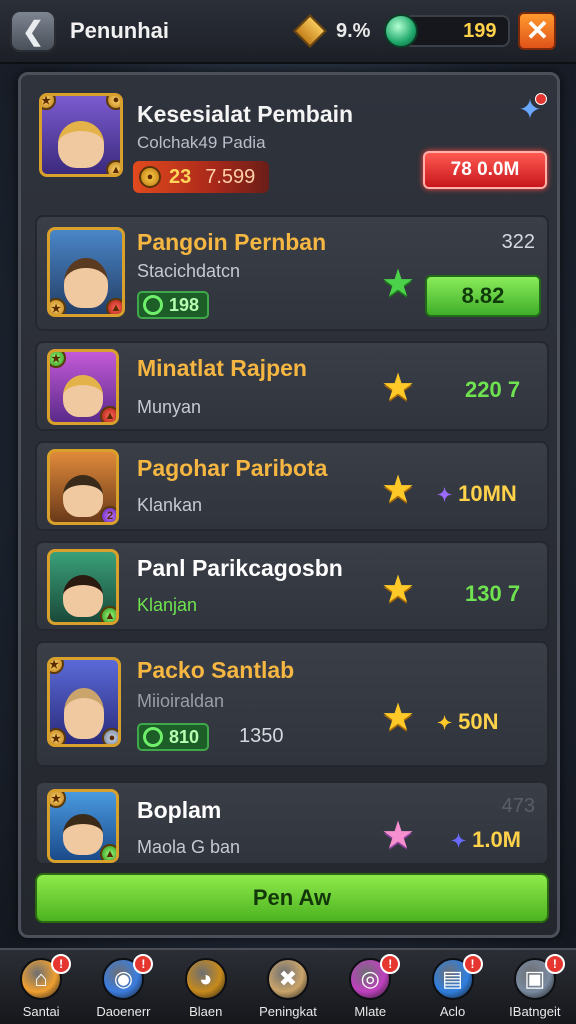 This screenshot has width=576, height=1024. Describe the element at coordinates (184, 736) in the screenshot. I see `score-pill-value: 810` at that location.